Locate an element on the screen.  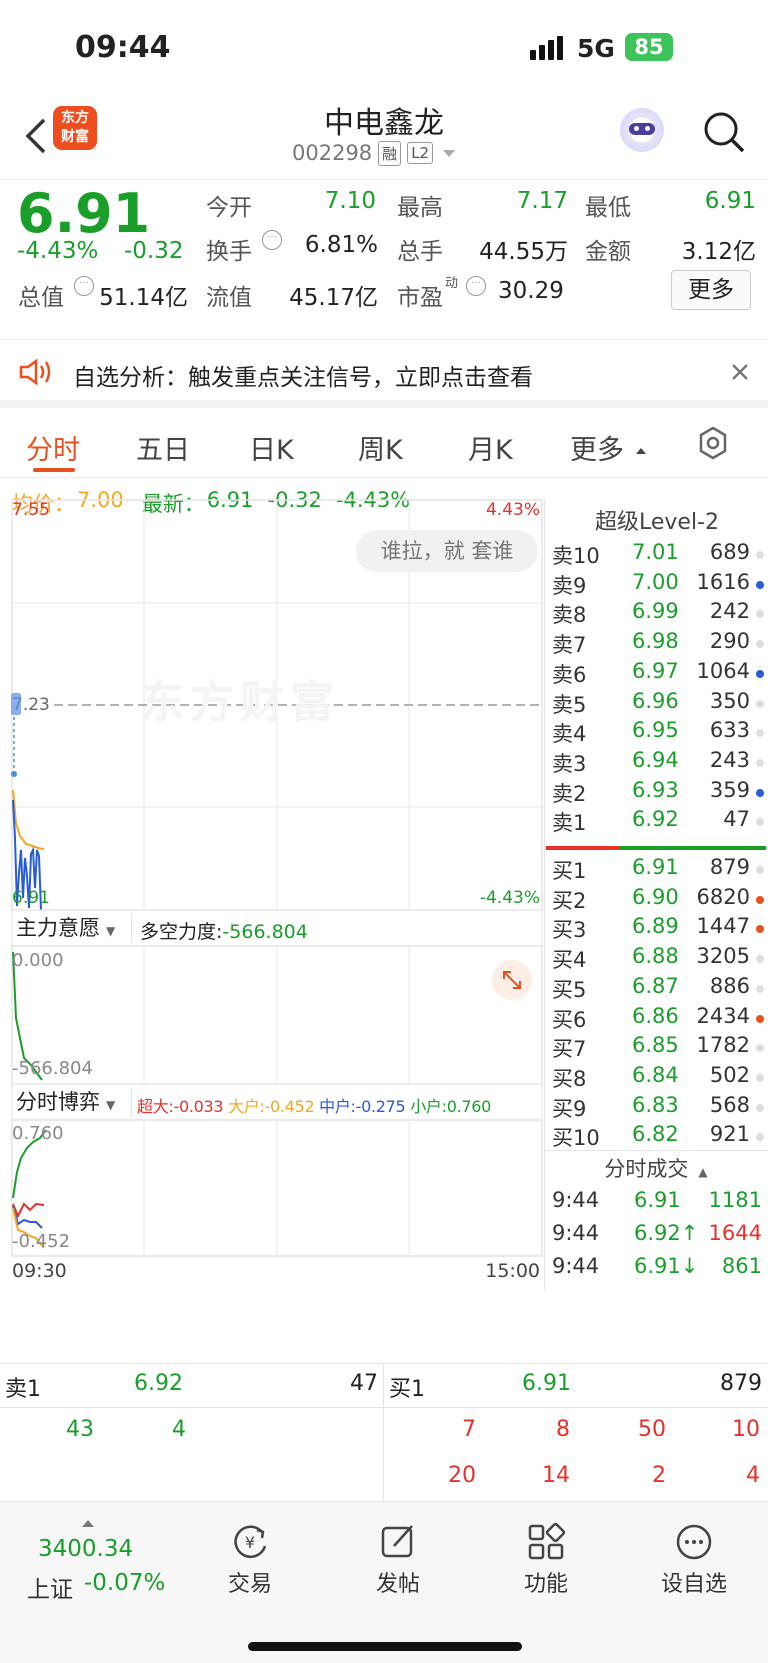
level-price: 6.99 is located at coordinates (655, 611).